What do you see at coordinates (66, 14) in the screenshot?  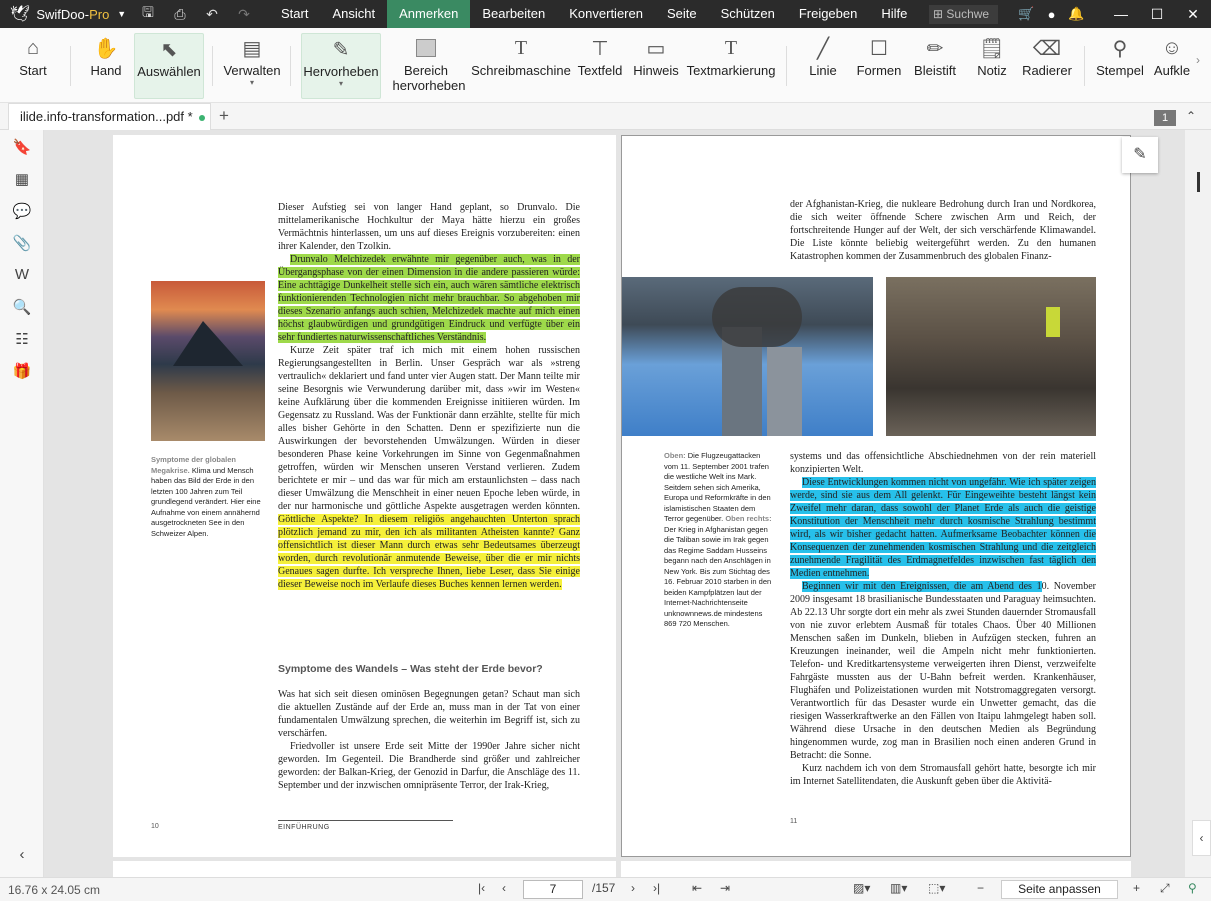 I see `app-logo: 🕊 SwifDoo- Pro ▼` at bounding box center [66, 14].